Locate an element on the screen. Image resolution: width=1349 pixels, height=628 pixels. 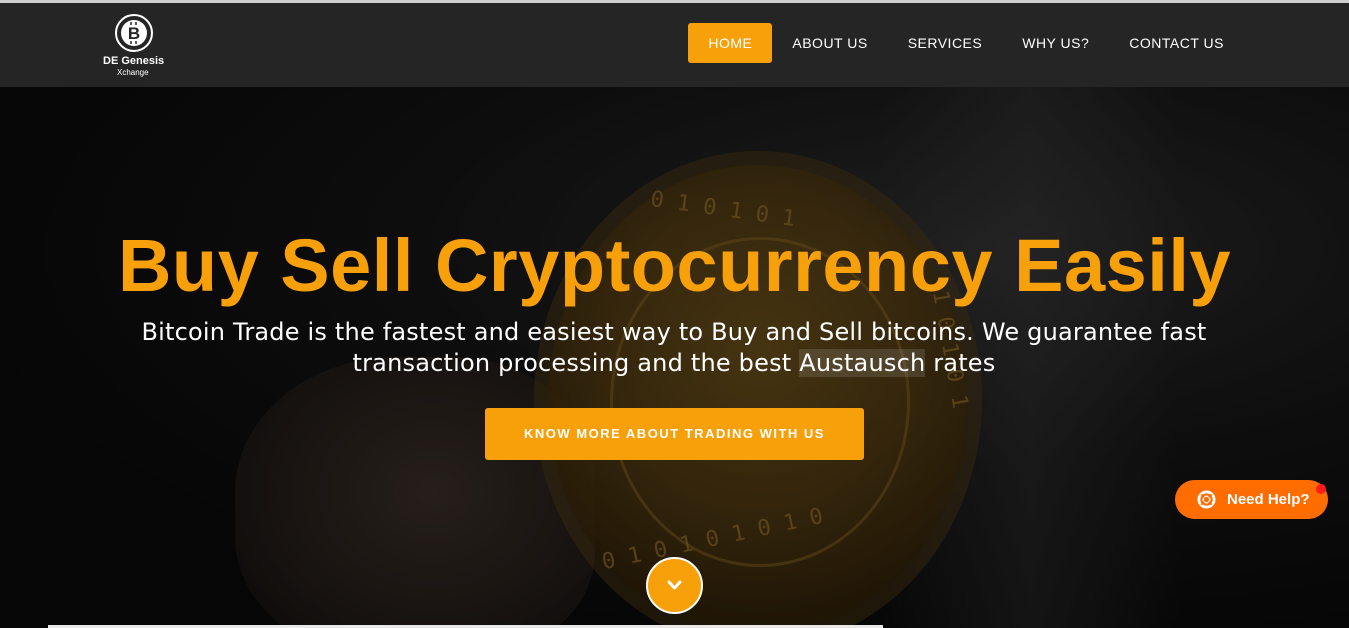
nav-item-about-us: ABOUT US is located at coordinates (829, 43).